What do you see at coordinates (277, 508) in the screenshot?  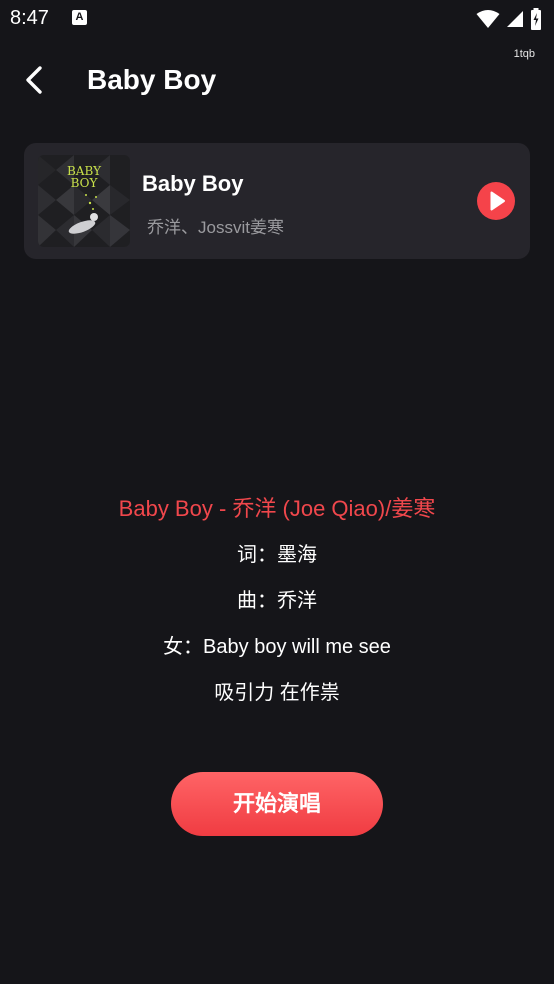 I see `lyric-line: Baby Boy - 乔洋 (Joe Qiao)/姜寒` at bounding box center [277, 508].